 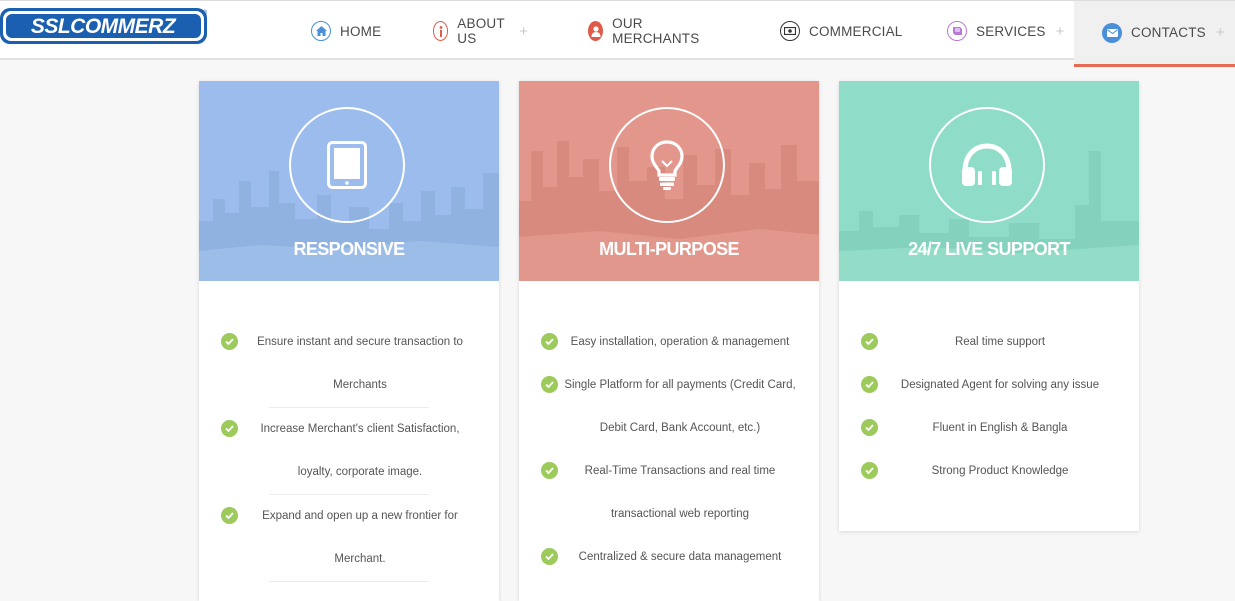 I want to click on nav-item-services: SERVICES +, so click(x=1006, y=31).